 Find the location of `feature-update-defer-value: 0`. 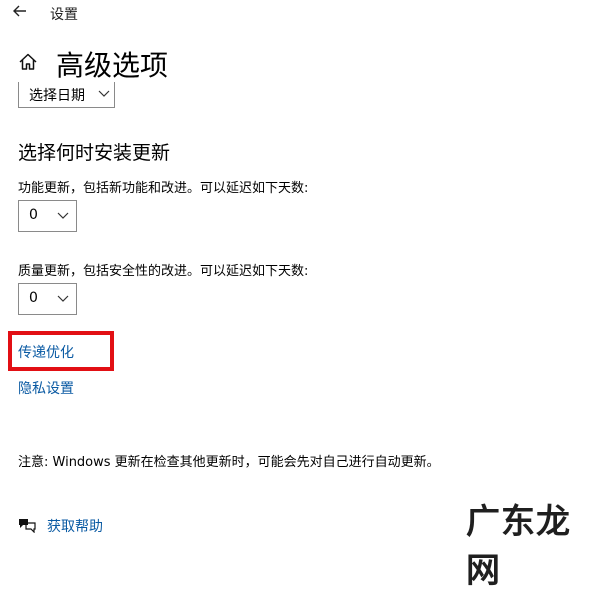

feature-update-defer-value: 0 is located at coordinates (33, 215).